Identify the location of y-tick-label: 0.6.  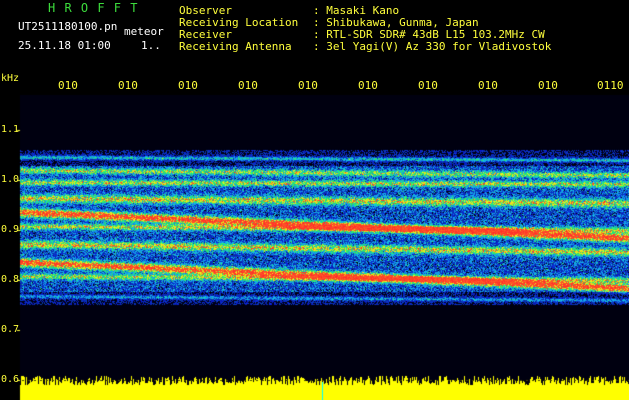
(10, 379).